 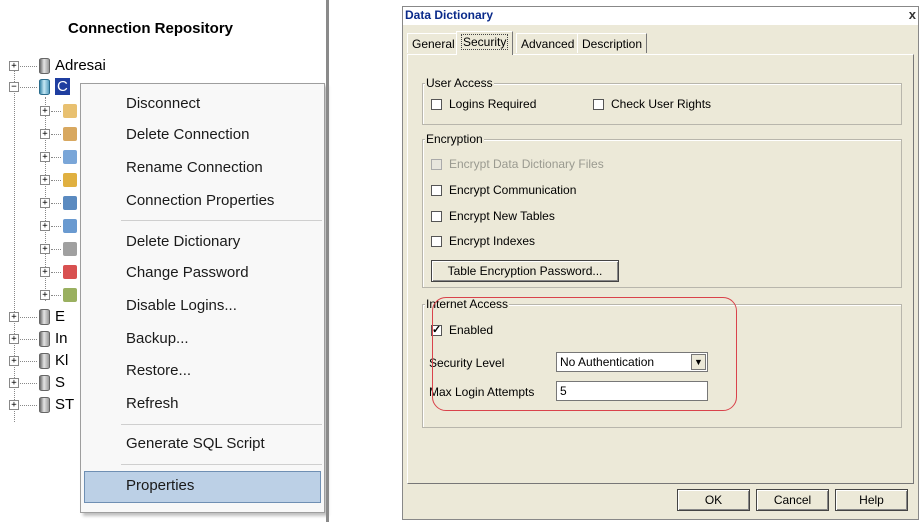 What do you see at coordinates (183, 241) in the screenshot?
I see `menu-item-delete-dictionary: Delete Dictionary` at bounding box center [183, 241].